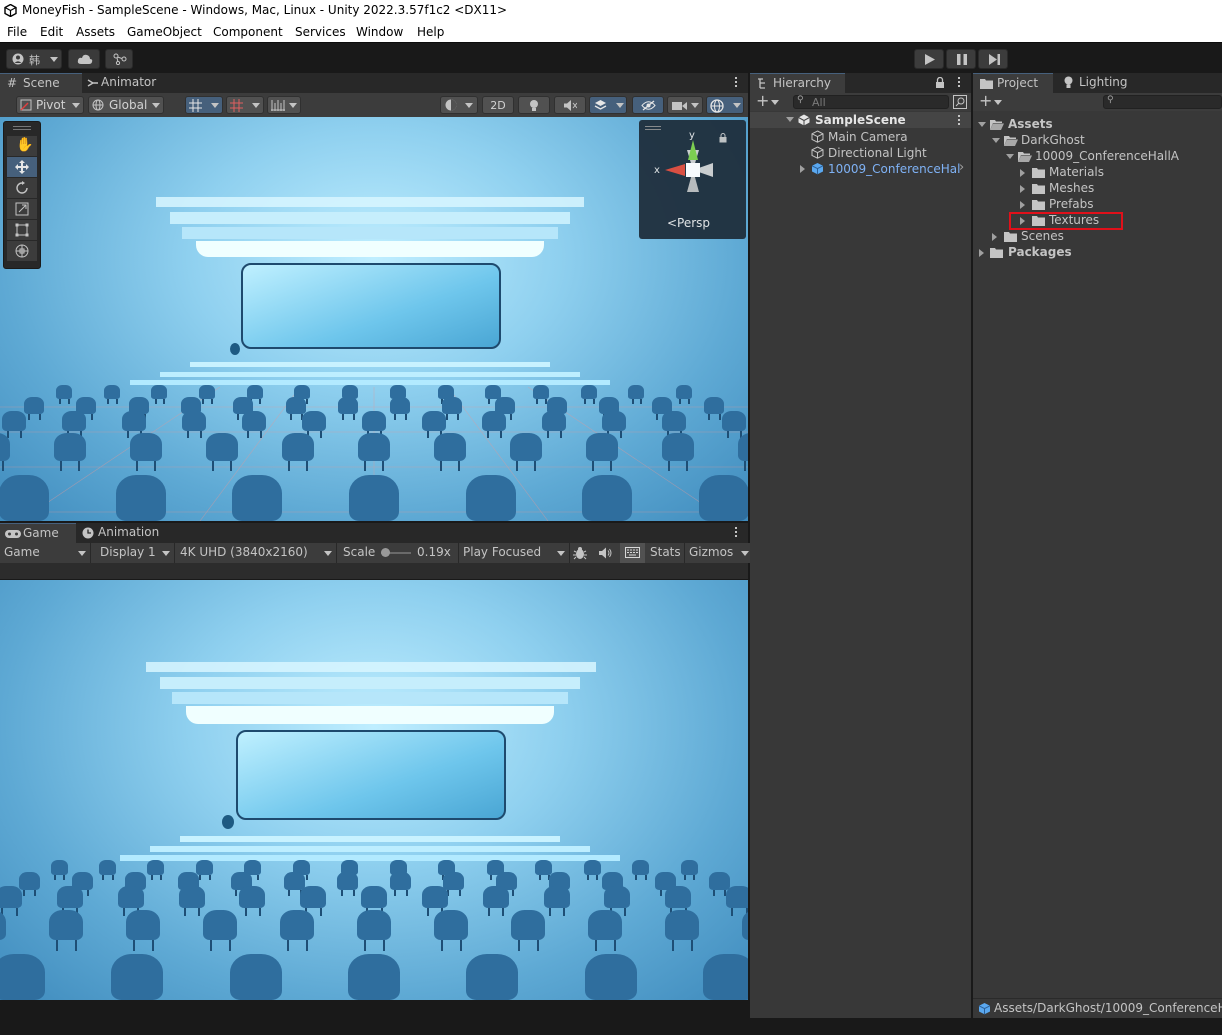  I want to click on bug-icon, so click(580, 553).